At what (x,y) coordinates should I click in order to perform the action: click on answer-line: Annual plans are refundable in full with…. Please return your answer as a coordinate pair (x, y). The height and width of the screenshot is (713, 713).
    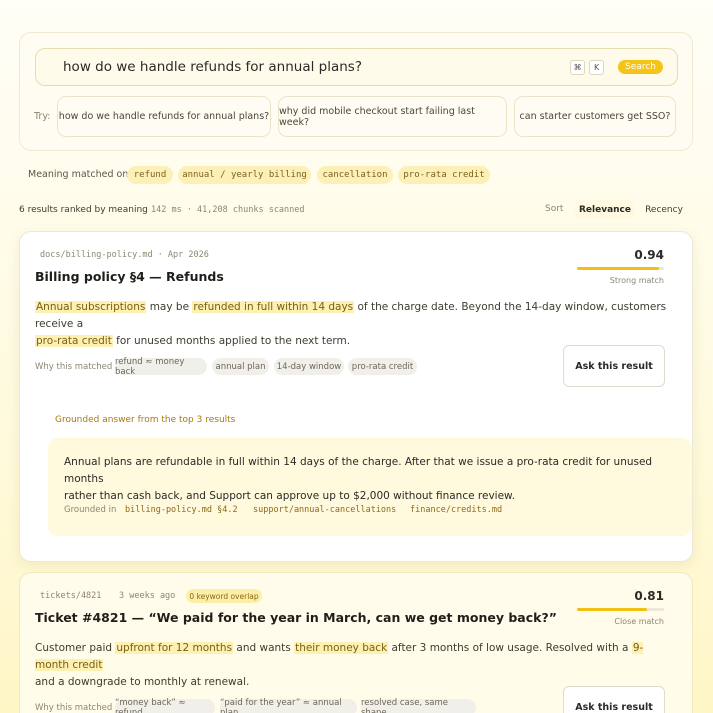
    Looking at the image, I should click on (358, 470).